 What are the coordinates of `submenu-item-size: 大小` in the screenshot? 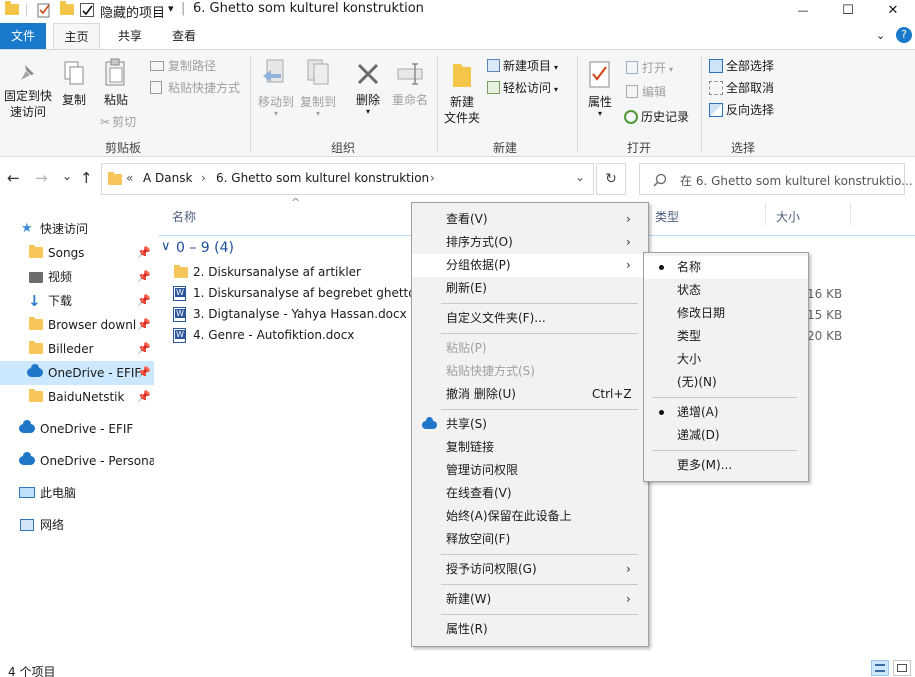 It's located at (726, 359).